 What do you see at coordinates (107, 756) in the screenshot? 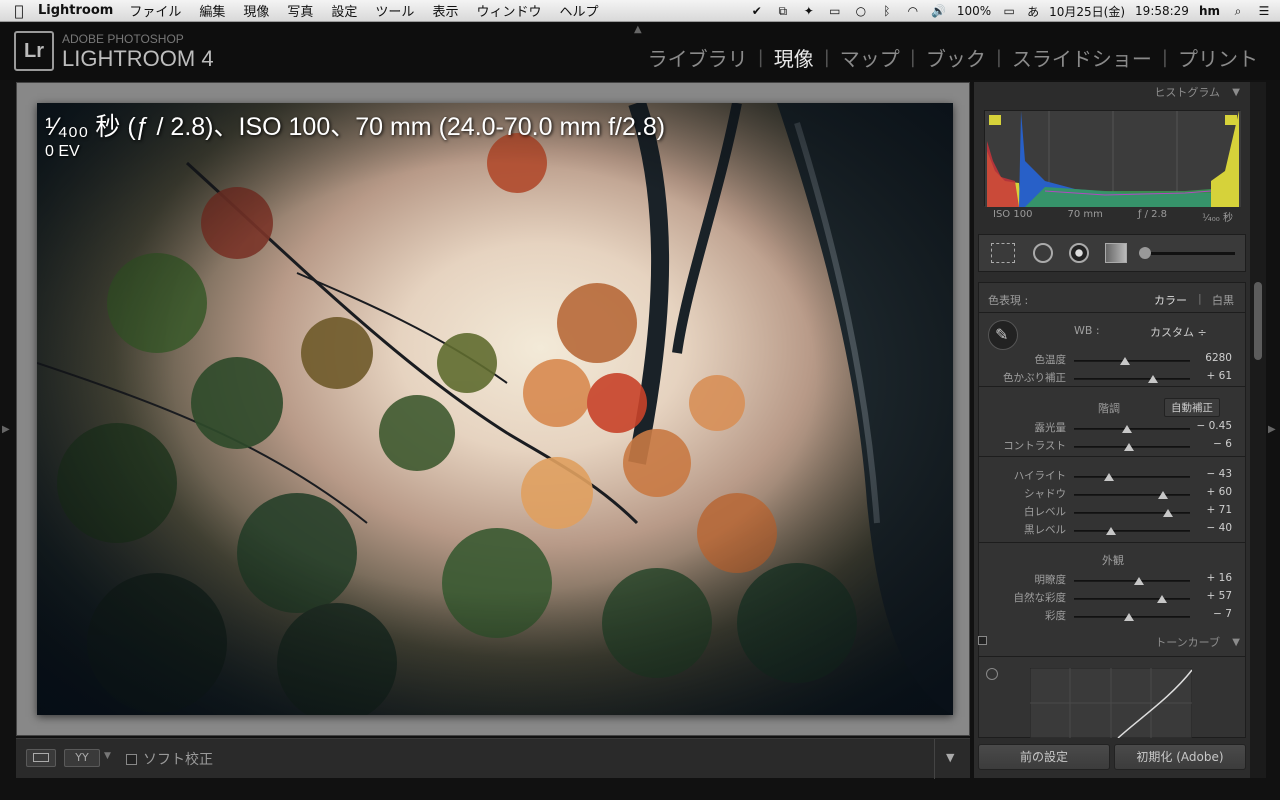
I see `before-after-dropdown-icon: ▼` at bounding box center [107, 756].